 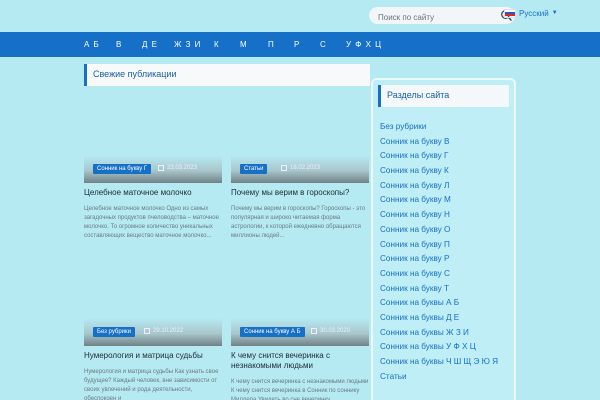 What do you see at coordinates (439, 291) in the screenshot?
I see `category-link: Сонник на букву Т` at bounding box center [439, 291].